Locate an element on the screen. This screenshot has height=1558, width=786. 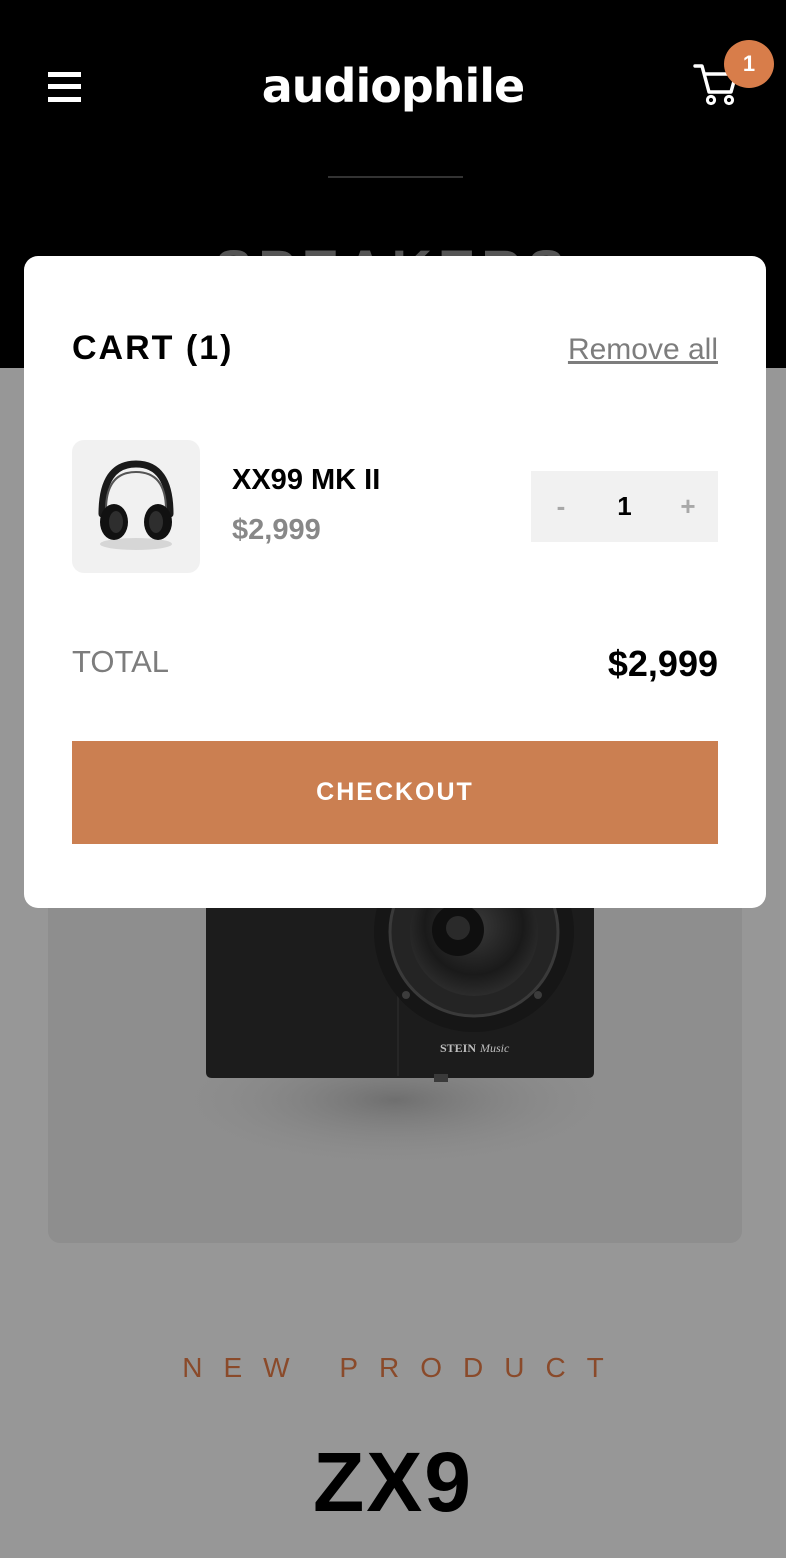
cart-item-thumbnail is located at coordinates (136, 506).